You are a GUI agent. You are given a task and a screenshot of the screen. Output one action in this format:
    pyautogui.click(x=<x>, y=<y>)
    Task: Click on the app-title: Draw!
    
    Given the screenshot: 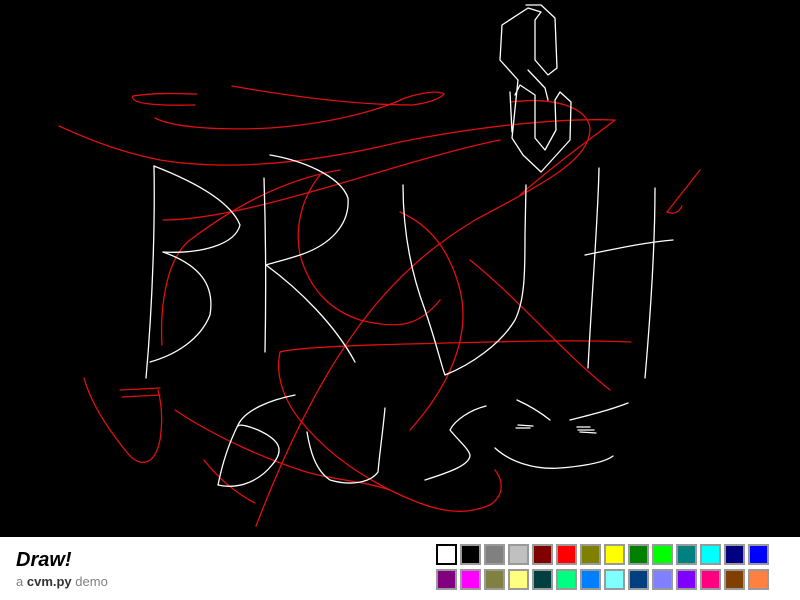 What is the action you would take?
    pyautogui.click(x=44, y=560)
    